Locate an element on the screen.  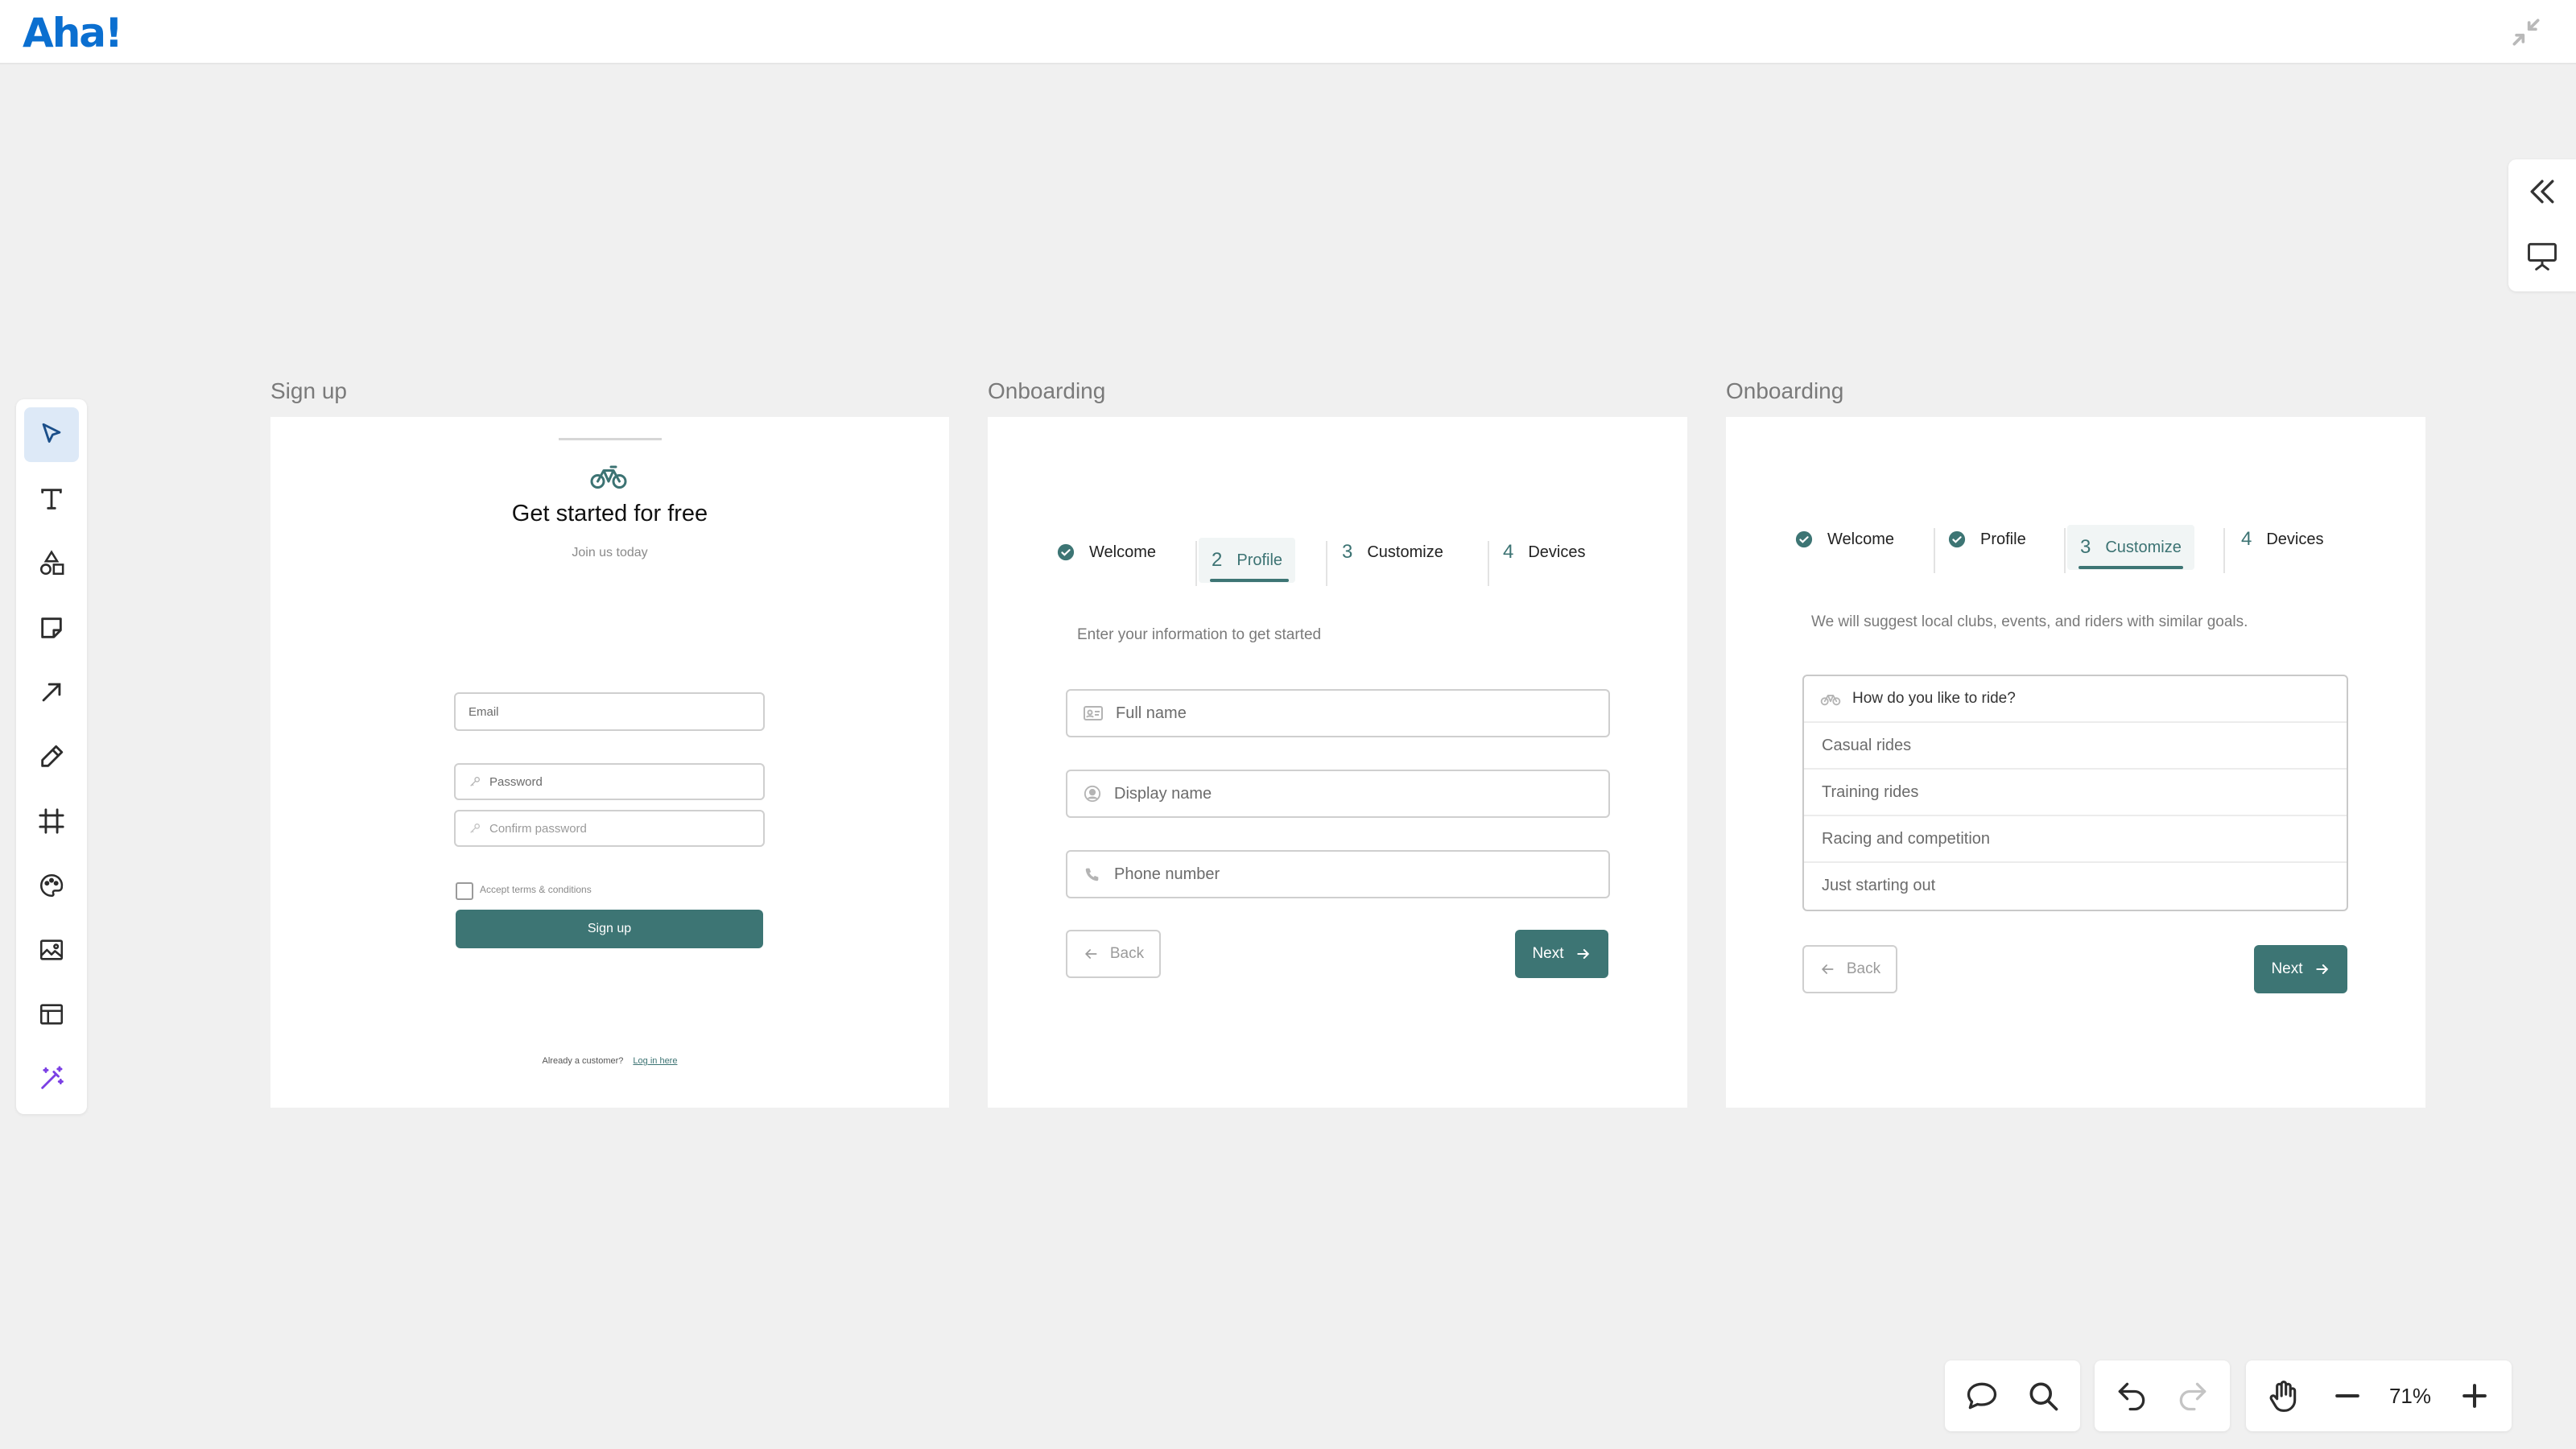
frame-label-customize: Onboarding is located at coordinates (1785, 390).